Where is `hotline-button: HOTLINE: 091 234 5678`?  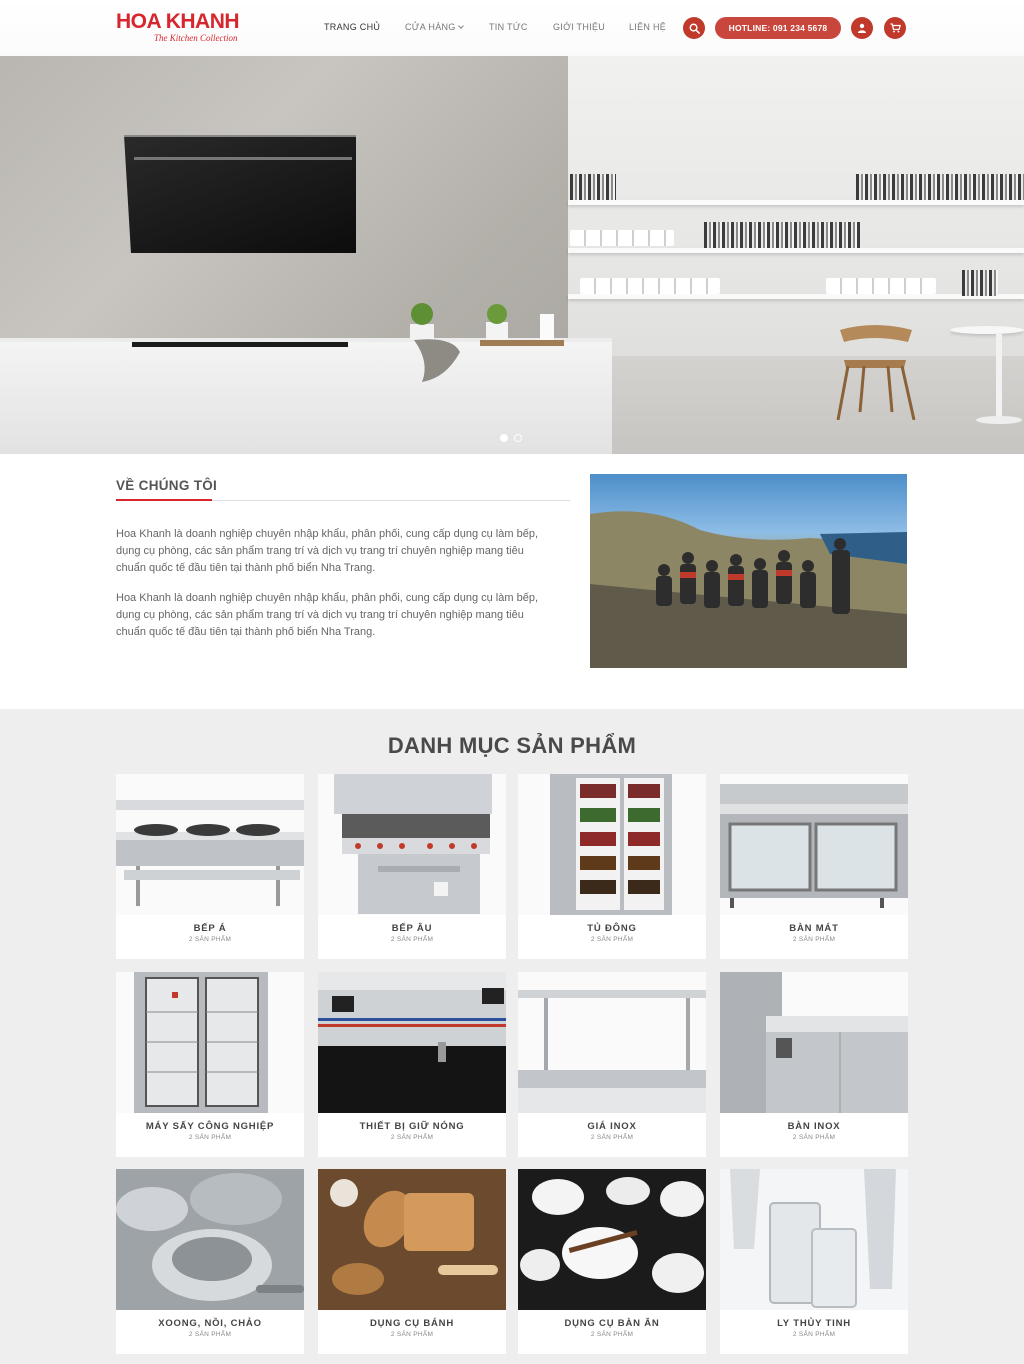 hotline-button: HOTLINE: 091 234 5678 is located at coordinates (778, 28).